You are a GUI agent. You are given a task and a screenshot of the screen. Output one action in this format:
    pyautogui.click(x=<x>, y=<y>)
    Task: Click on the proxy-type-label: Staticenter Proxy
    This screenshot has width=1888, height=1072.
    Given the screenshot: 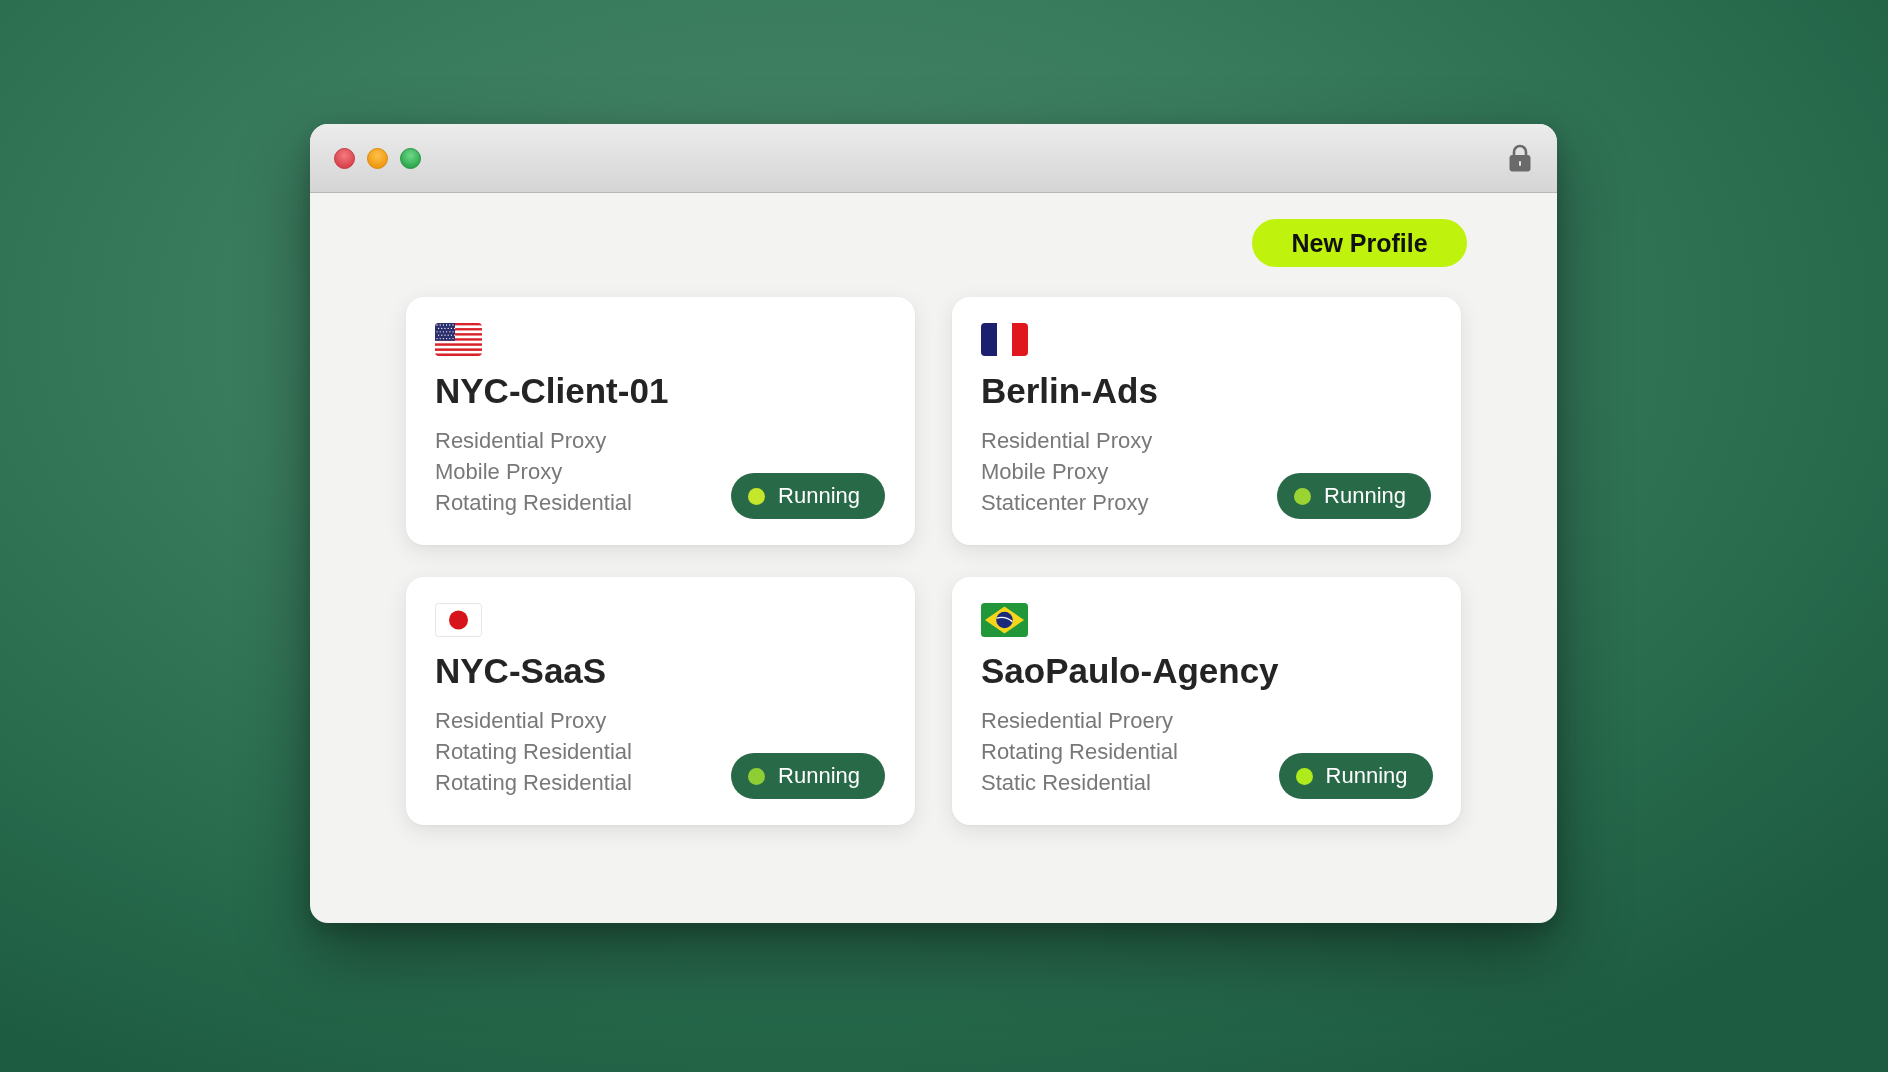 What is the action you would take?
    pyautogui.click(x=1065, y=503)
    